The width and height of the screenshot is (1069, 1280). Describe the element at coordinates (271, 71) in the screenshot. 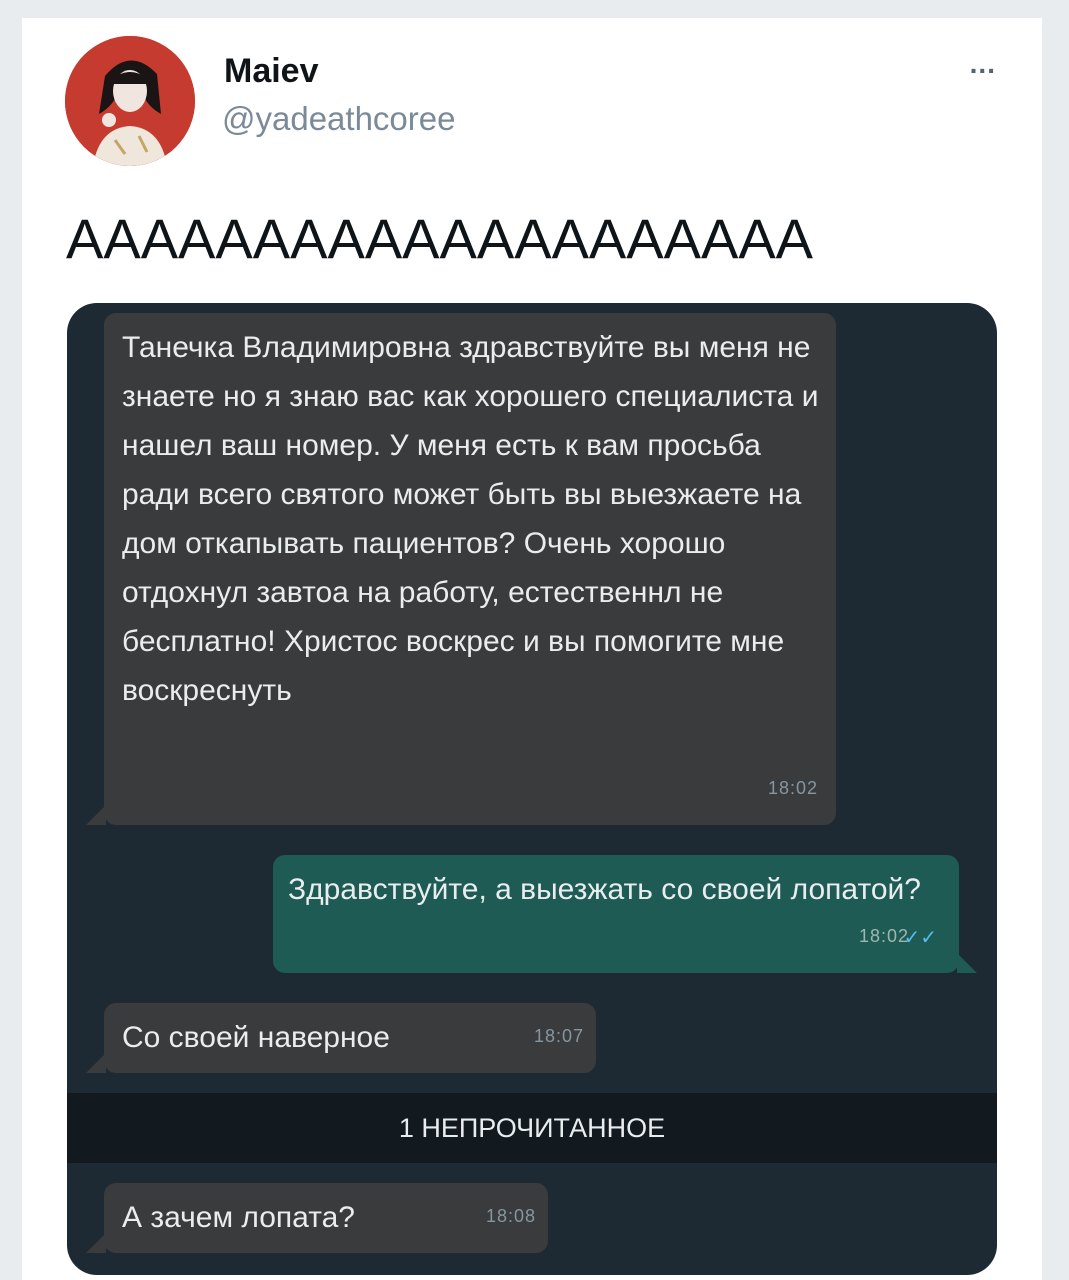

I see `author-name: Maiev` at that location.